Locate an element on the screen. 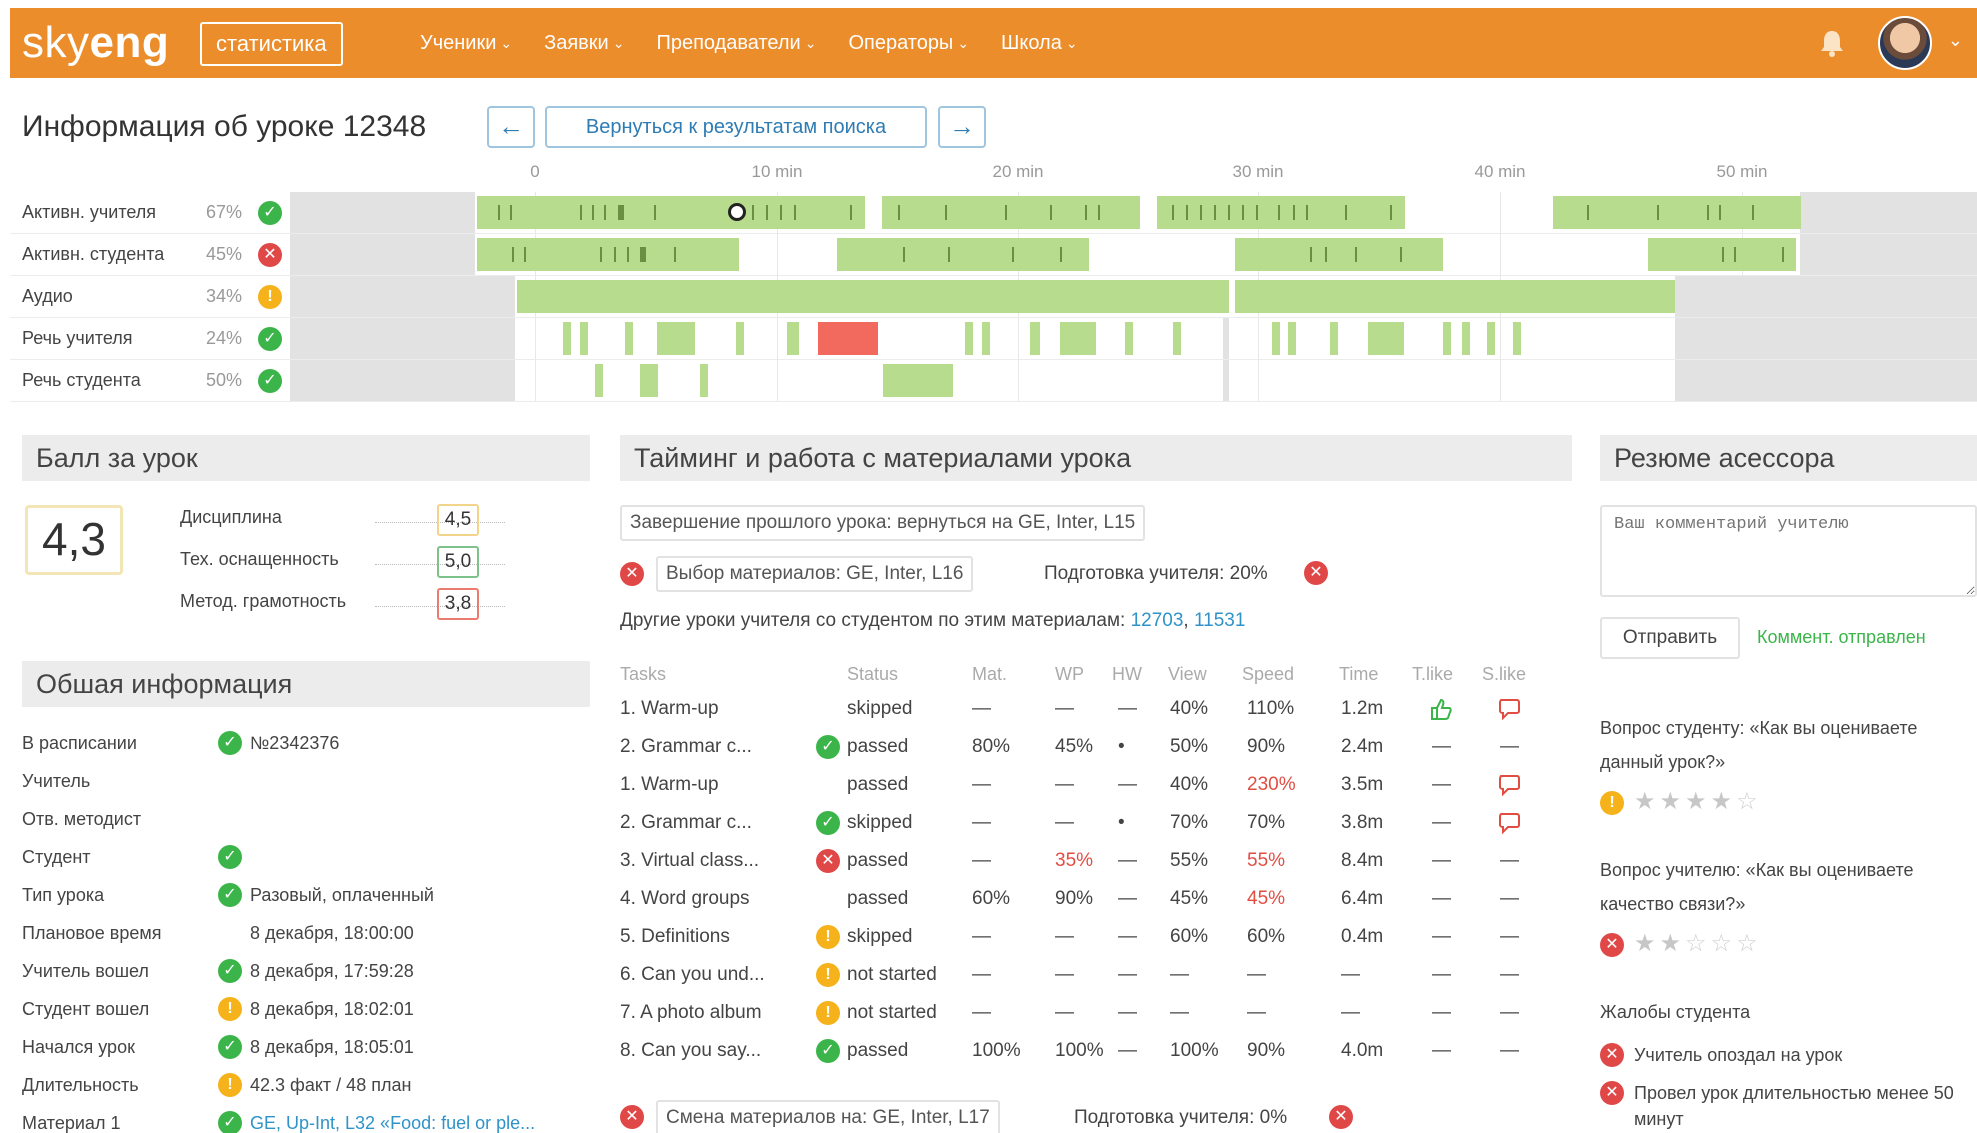  lesson-link: 12703 is located at coordinates (1157, 620).